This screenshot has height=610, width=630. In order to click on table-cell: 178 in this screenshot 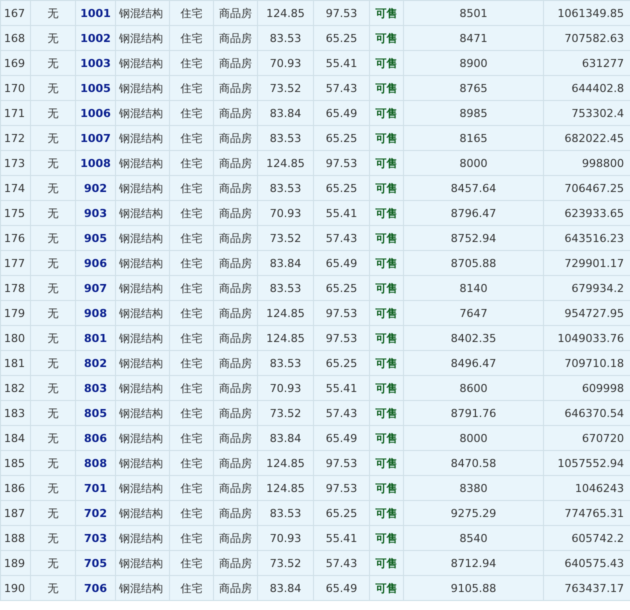, I will do `click(15, 288)`.